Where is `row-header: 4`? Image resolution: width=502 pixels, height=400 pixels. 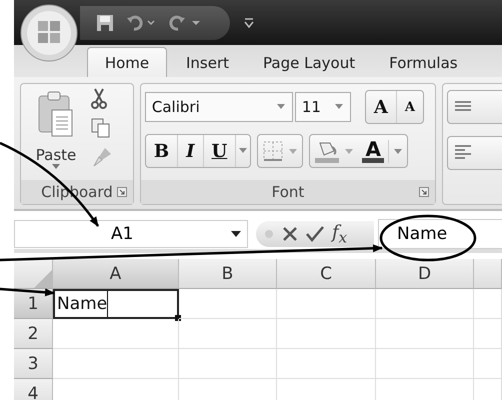 row-header: 4 is located at coordinates (33, 389).